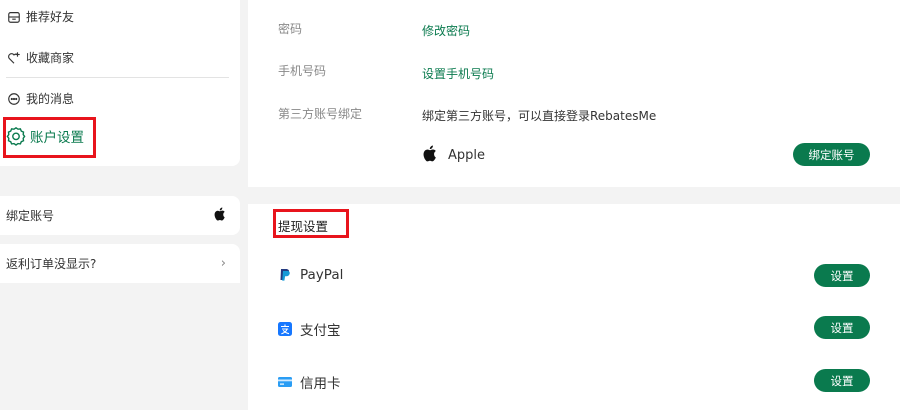 The image size is (900, 410). I want to click on withdraw-method-alipay: 支付宝, so click(309, 329).